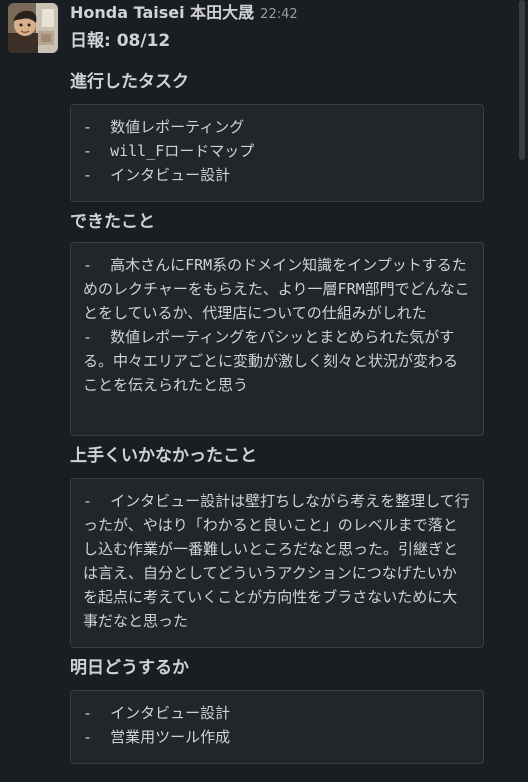  Describe the element at coordinates (278, 14) in the screenshot. I see `message-timestamp: 22:42` at that location.